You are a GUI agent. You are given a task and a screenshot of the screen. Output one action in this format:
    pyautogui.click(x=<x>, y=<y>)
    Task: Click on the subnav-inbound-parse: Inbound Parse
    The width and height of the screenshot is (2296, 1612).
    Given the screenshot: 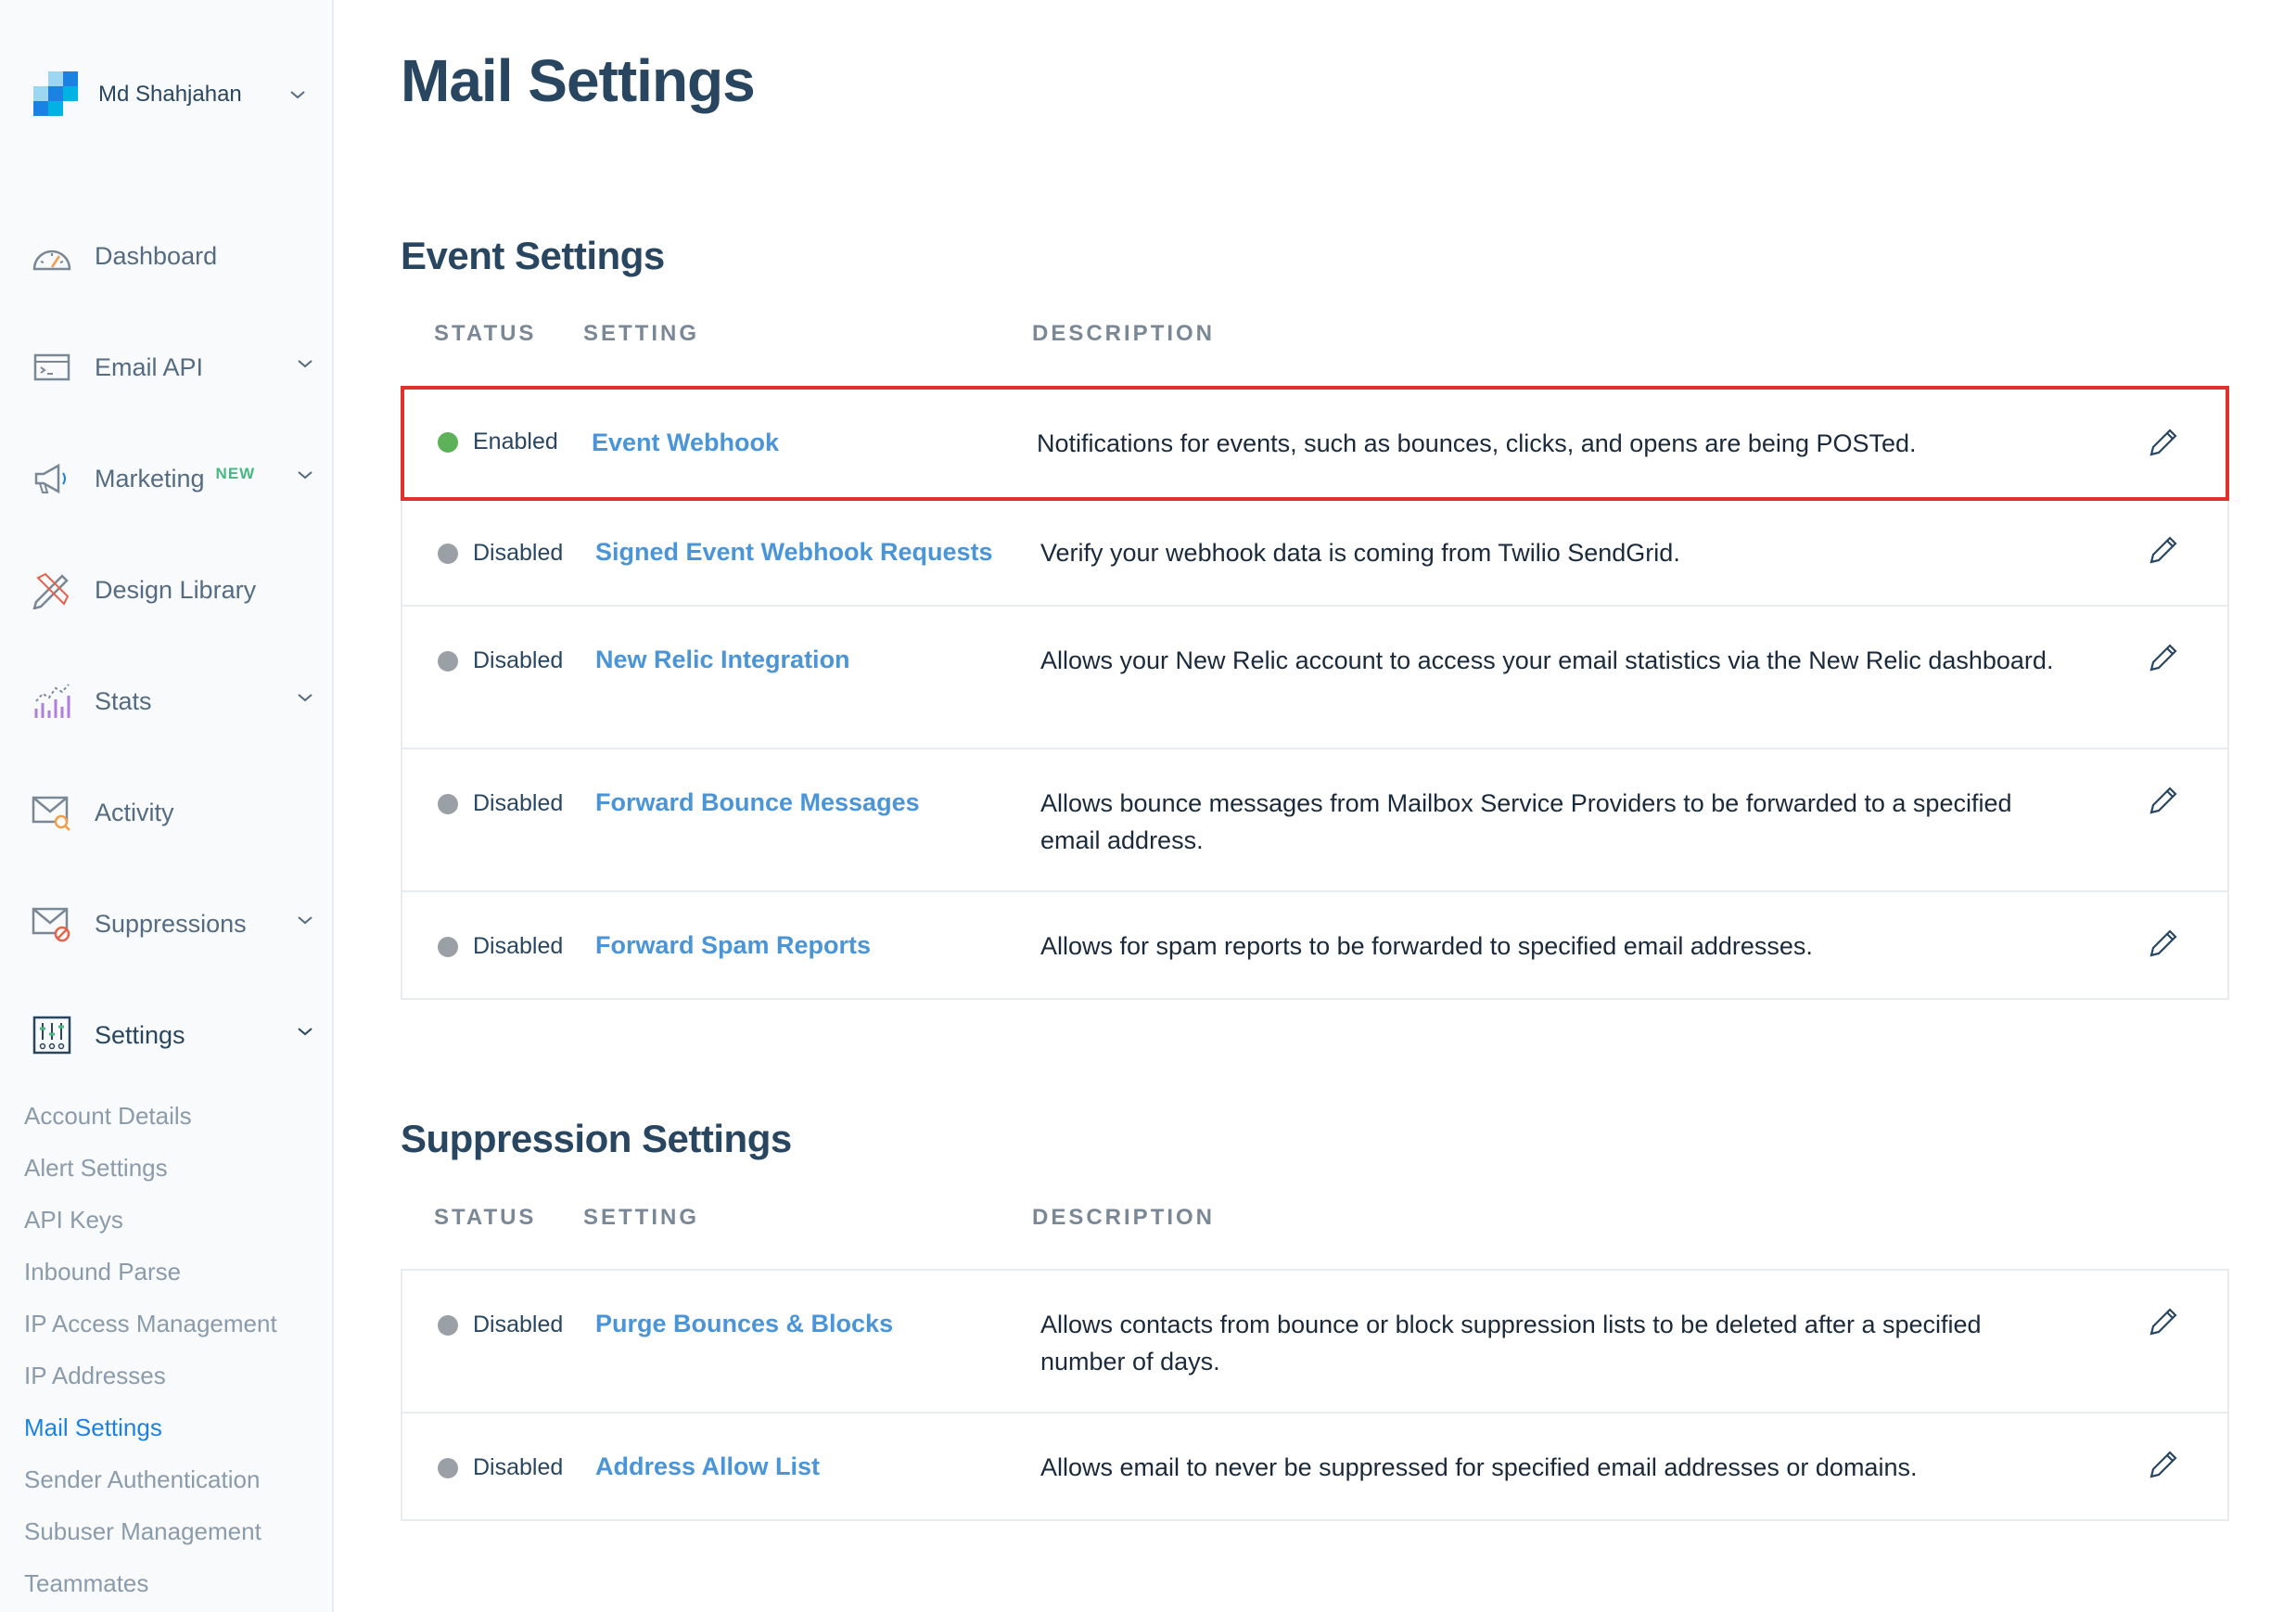 What is the action you would take?
    pyautogui.click(x=102, y=1272)
    